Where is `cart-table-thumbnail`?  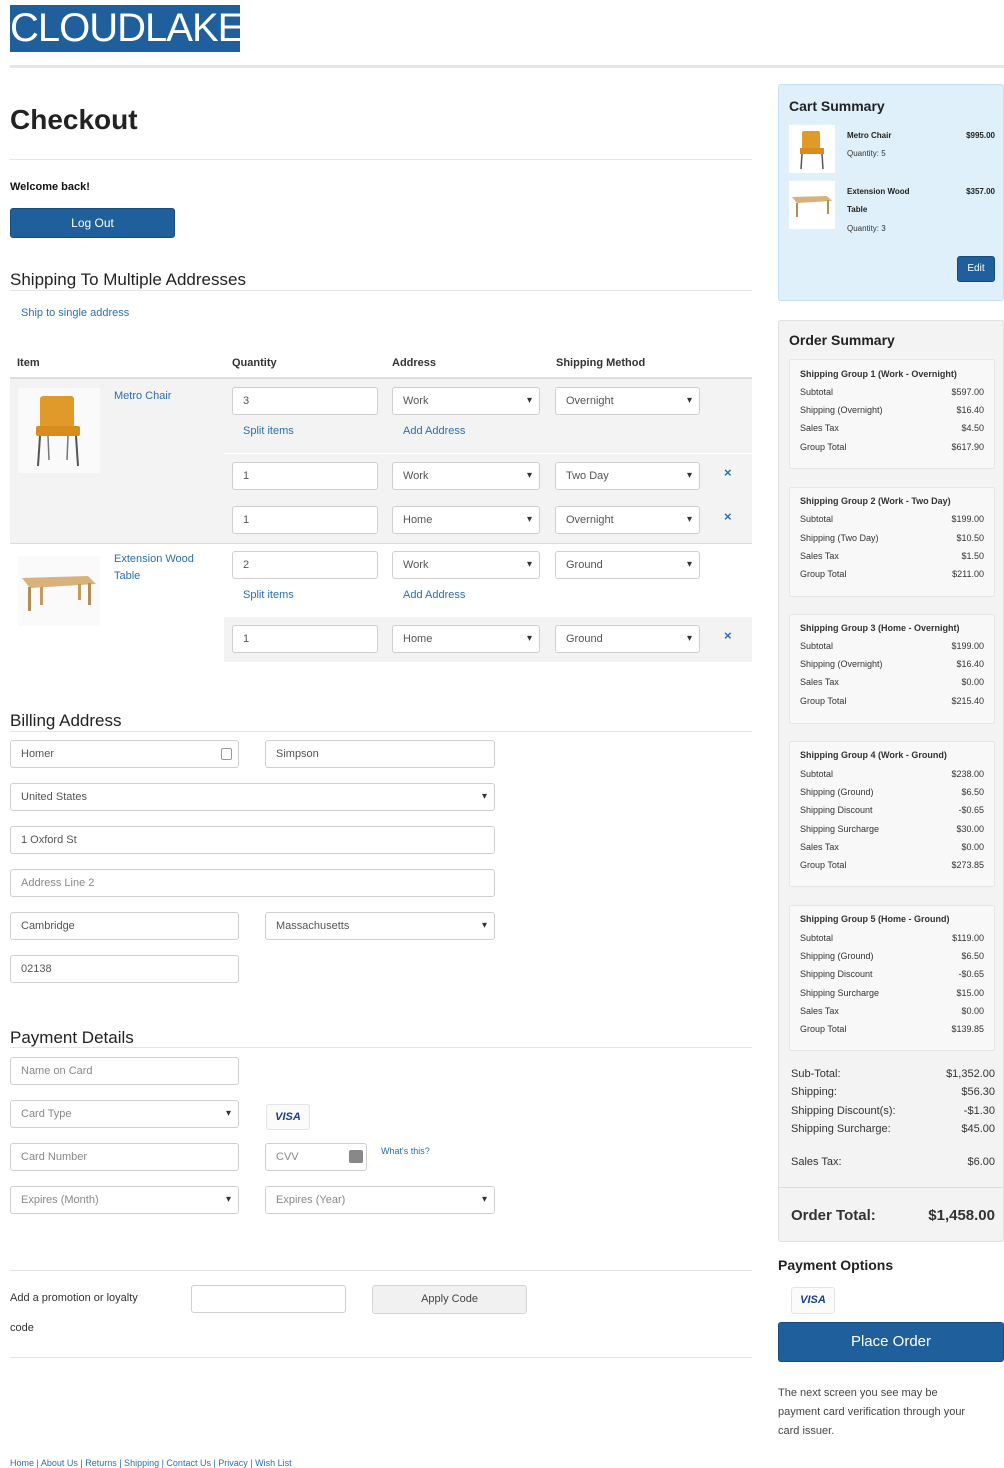 cart-table-thumbnail is located at coordinates (812, 205).